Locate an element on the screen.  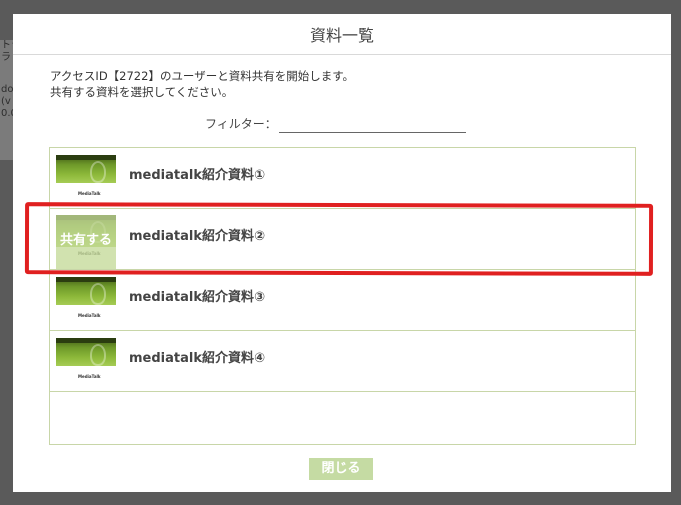
document-name: mediatalk紹介資料③ is located at coordinates (197, 297).